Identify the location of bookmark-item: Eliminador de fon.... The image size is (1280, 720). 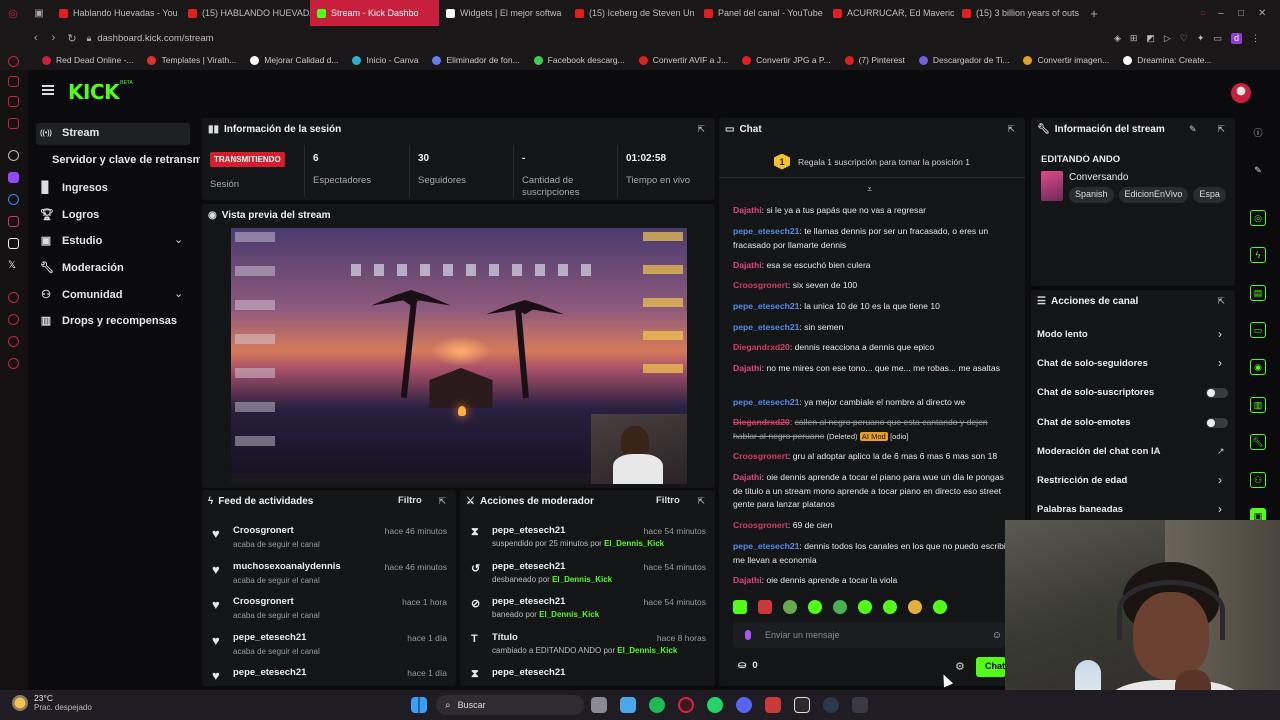
(475, 60).